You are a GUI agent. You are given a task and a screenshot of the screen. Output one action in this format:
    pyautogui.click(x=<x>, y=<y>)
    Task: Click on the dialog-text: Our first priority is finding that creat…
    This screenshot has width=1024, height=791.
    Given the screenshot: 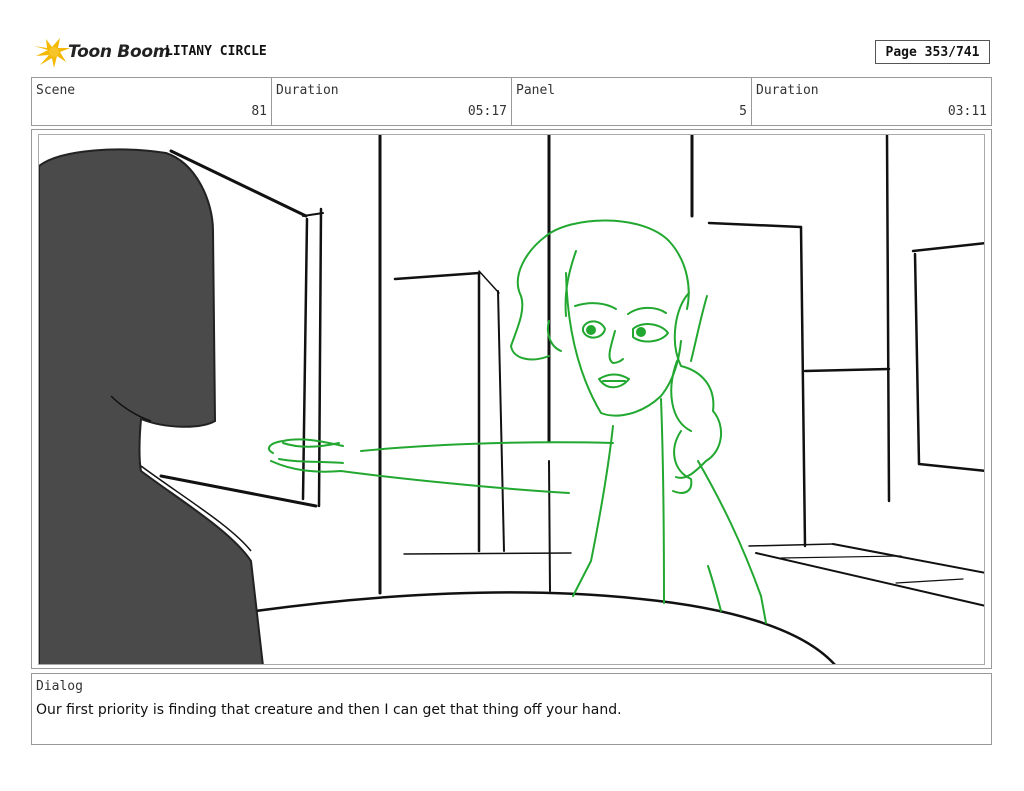 What is the action you would take?
    pyautogui.click(x=329, y=710)
    